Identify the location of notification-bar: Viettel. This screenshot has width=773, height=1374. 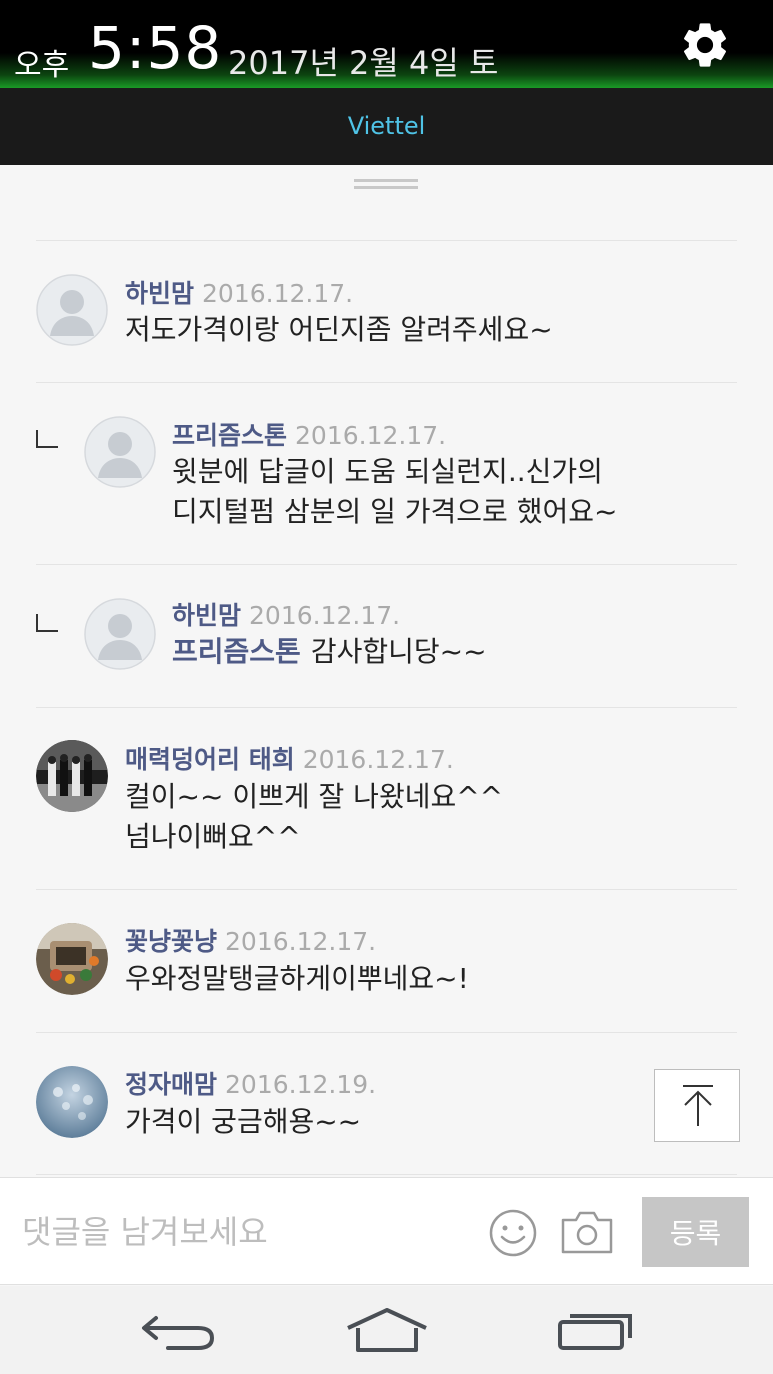
(386, 126).